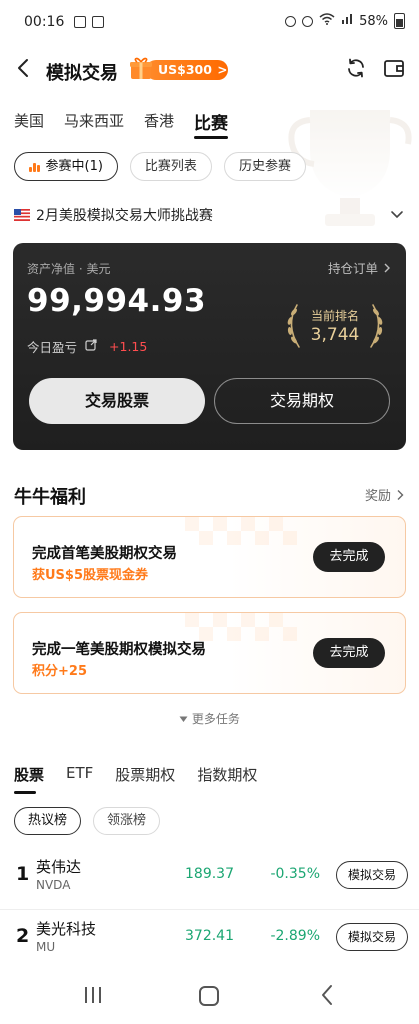 The width and height of the screenshot is (419, 1024). Describe the element at coordinates (295, 936) in the screenshot. I see `stock-change: -2.89%` at that location.